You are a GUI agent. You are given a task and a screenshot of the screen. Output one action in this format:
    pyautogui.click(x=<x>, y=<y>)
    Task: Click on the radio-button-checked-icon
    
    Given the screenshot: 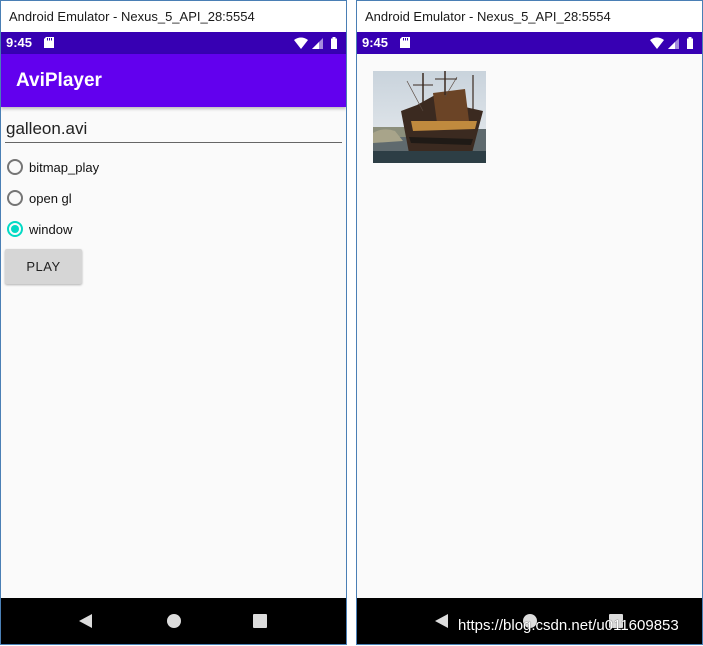 What is the action you would take?
    pyautogui.click(x=15, y=229)
    